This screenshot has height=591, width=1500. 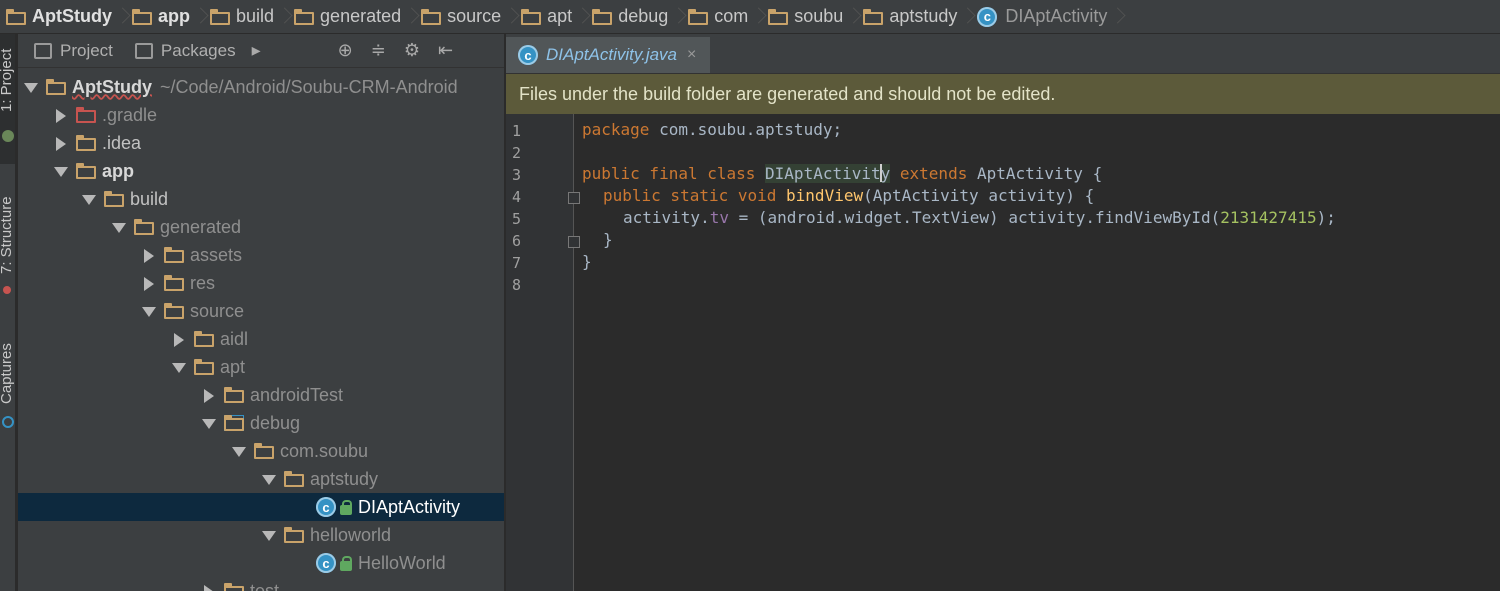 I want to click on breadcrumb-aptstudy-package: aptstudy, so click(x=909, y=16).